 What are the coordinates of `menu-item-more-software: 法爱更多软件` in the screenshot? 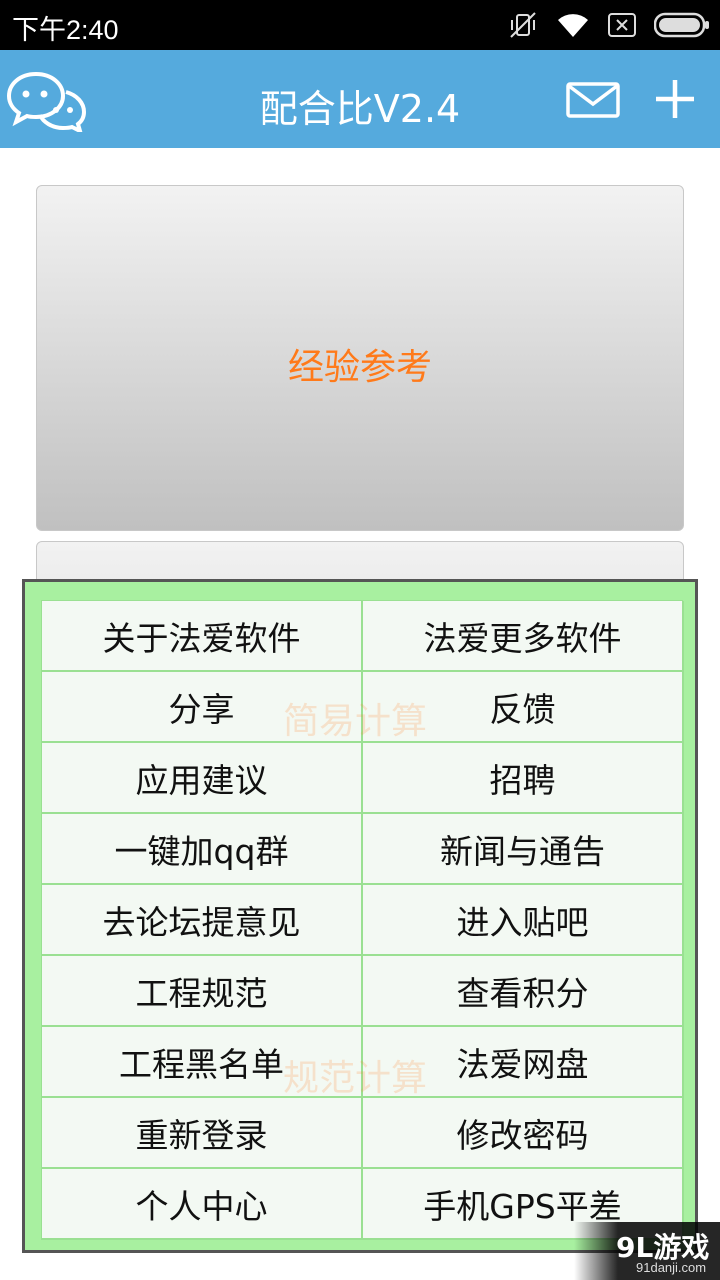 It's located at (523, 636).